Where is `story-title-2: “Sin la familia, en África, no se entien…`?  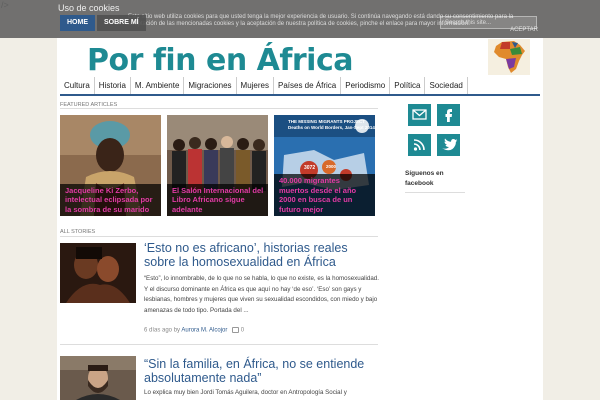 story-title-2: “Sin la familia, en África, no se entien… is located at coordinates (262, 371).